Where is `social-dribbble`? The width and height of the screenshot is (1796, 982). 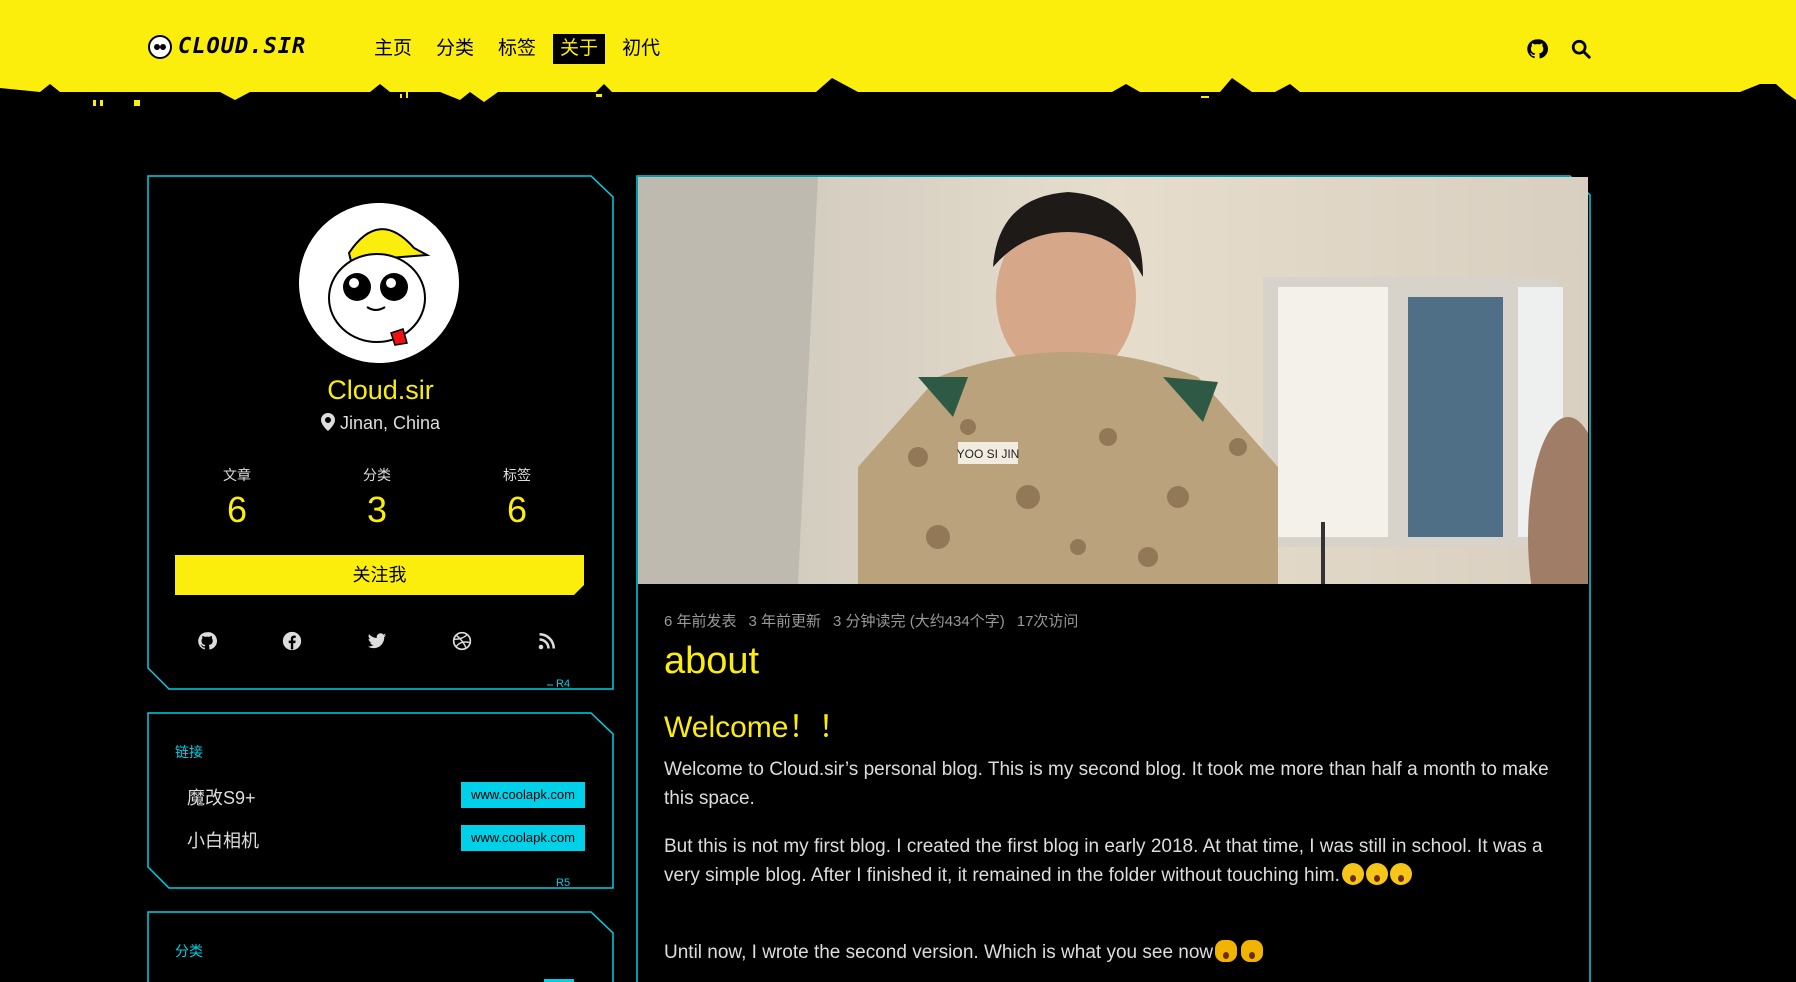
social-dribbble is located at coordinates (462, 641).